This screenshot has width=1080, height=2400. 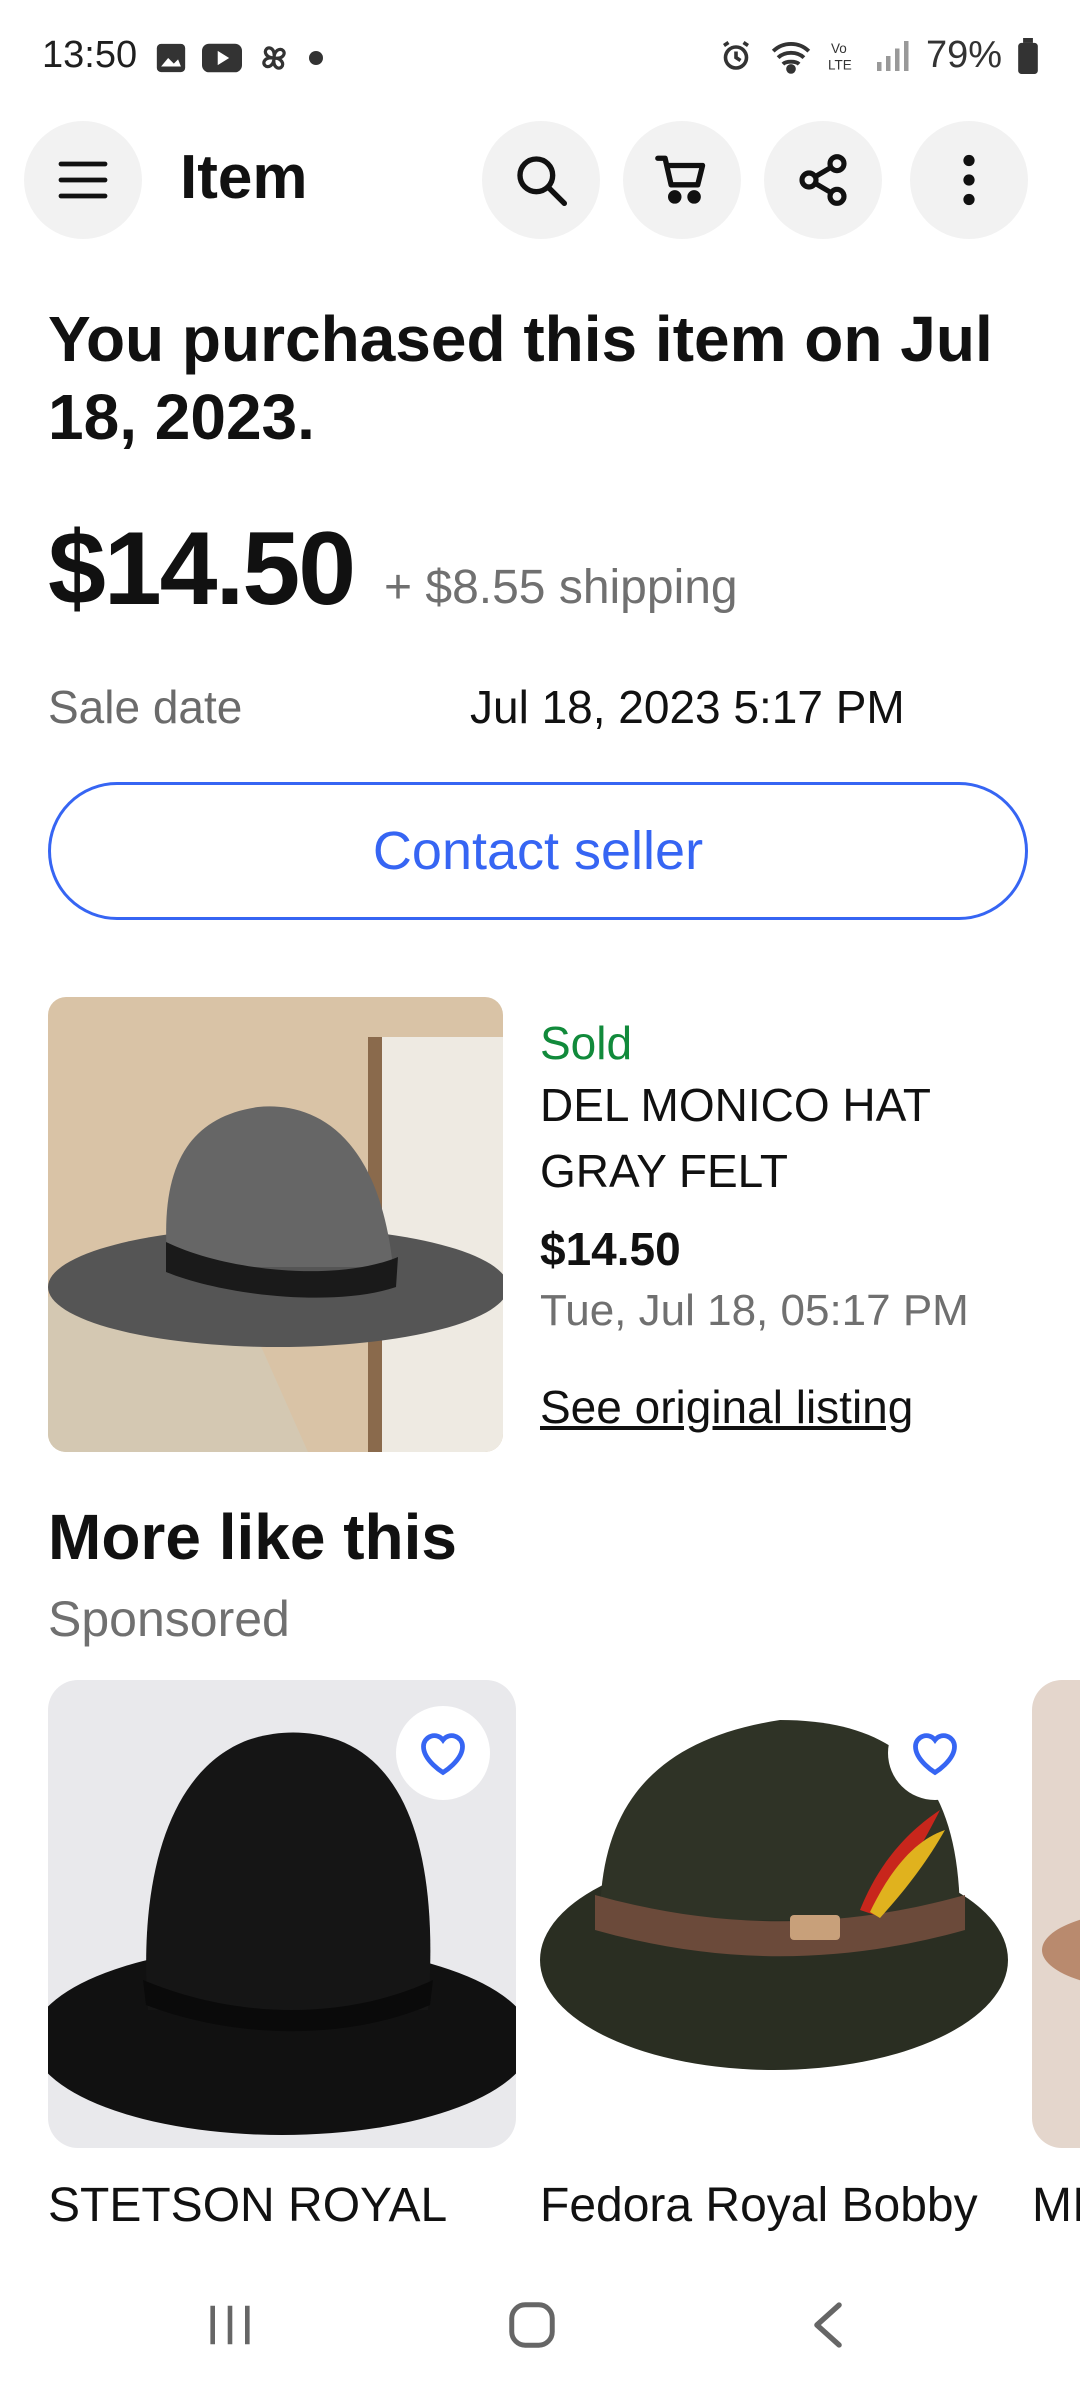 I want to click on recommendation-card-title: Fedora Royal Bobby, so click(x=759, y=2205).